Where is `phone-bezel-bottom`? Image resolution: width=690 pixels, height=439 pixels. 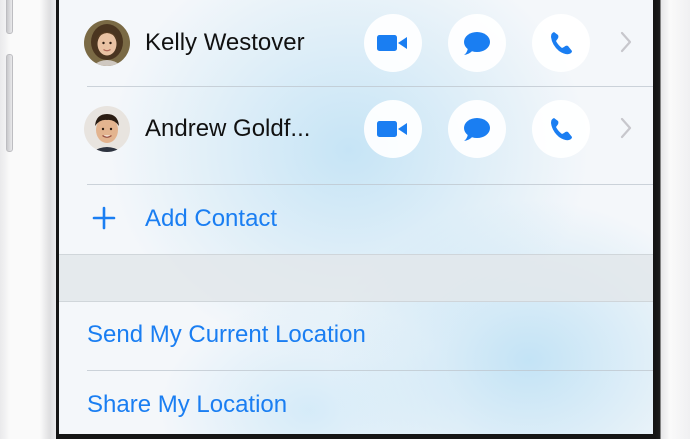 phone-bezel-bottom is located at coordinates (356, 436).